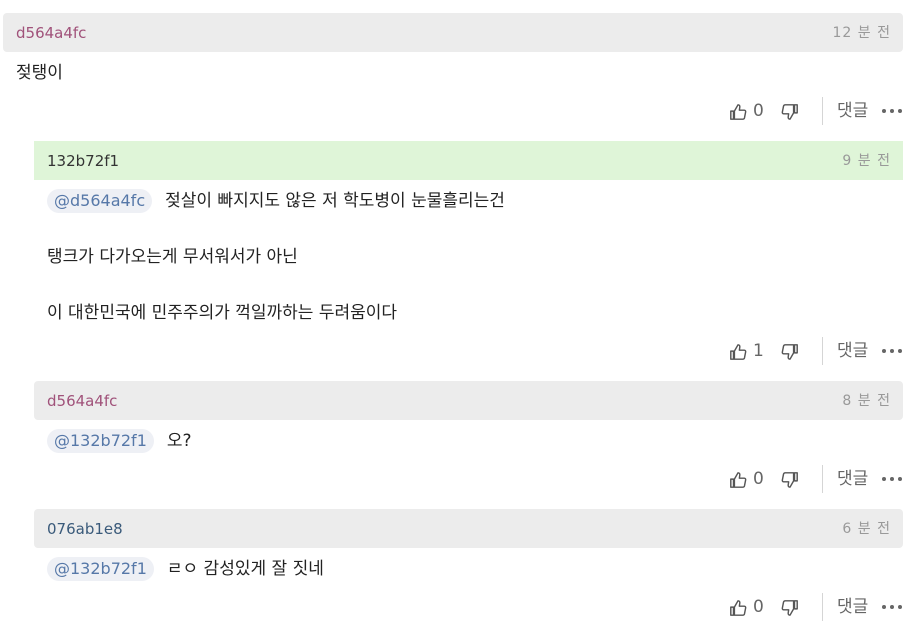 Image resolution: width=911 pixels, height=624 pixels. Describe the element at coordinates (100, 201) in the screenshot. I see `mention-tag: @d564a4fc` at that location.